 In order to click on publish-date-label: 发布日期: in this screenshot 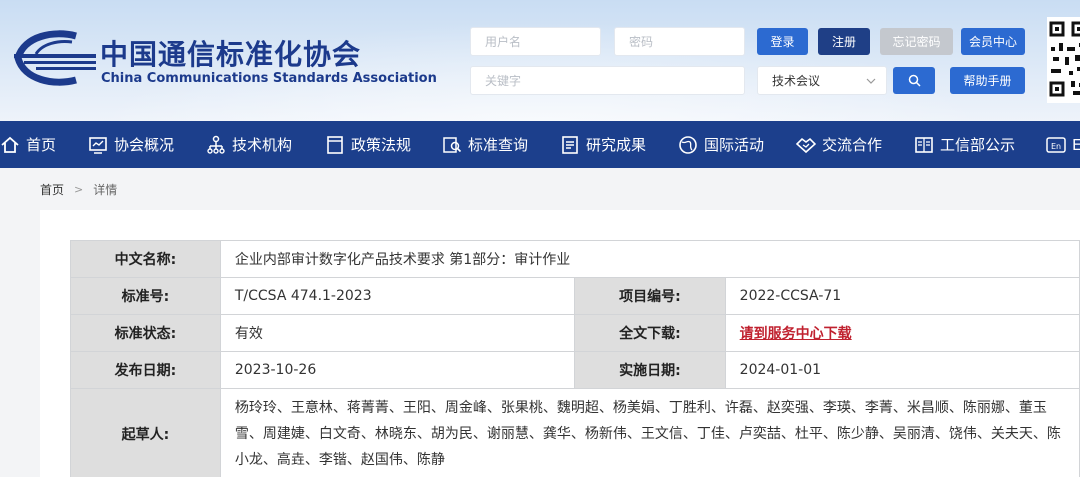, I will do `click(145, 370)`.